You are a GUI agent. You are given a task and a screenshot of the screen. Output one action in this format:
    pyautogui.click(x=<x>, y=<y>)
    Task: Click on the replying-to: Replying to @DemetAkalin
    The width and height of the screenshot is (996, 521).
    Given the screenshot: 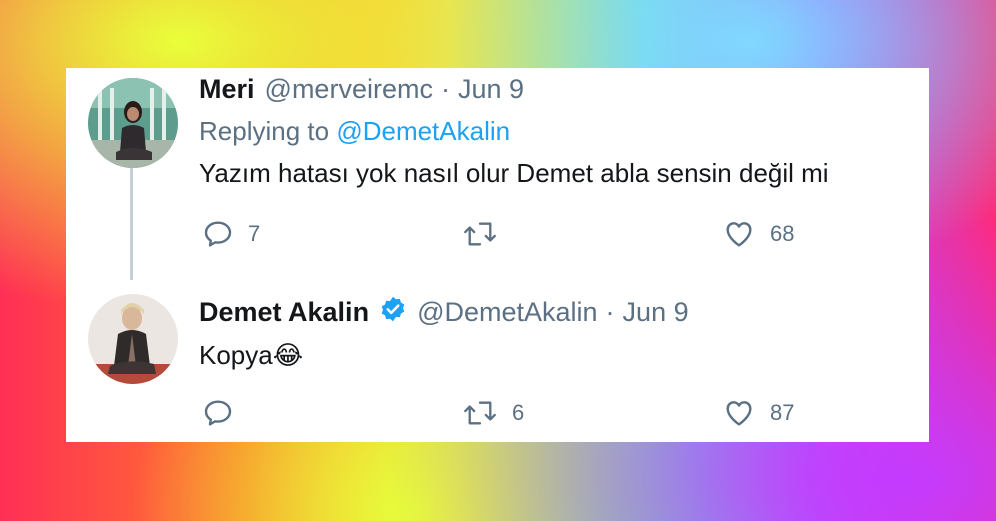 What is the action you would take?
    pyautogui.click(x=354, y=131)
    